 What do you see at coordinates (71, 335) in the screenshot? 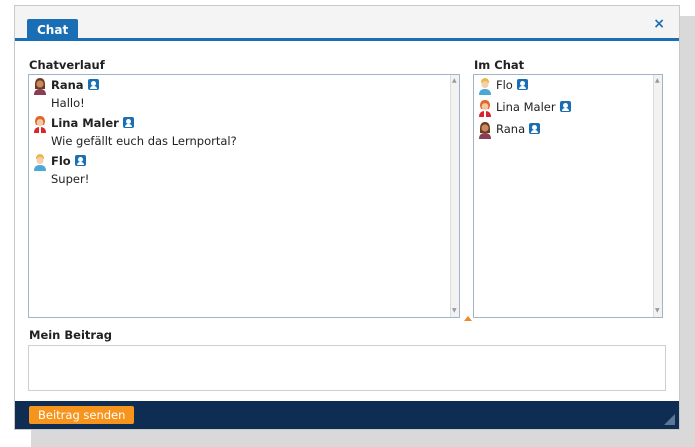
I see `post-label: Mein Beitrag` at bounding box center [71, 335].